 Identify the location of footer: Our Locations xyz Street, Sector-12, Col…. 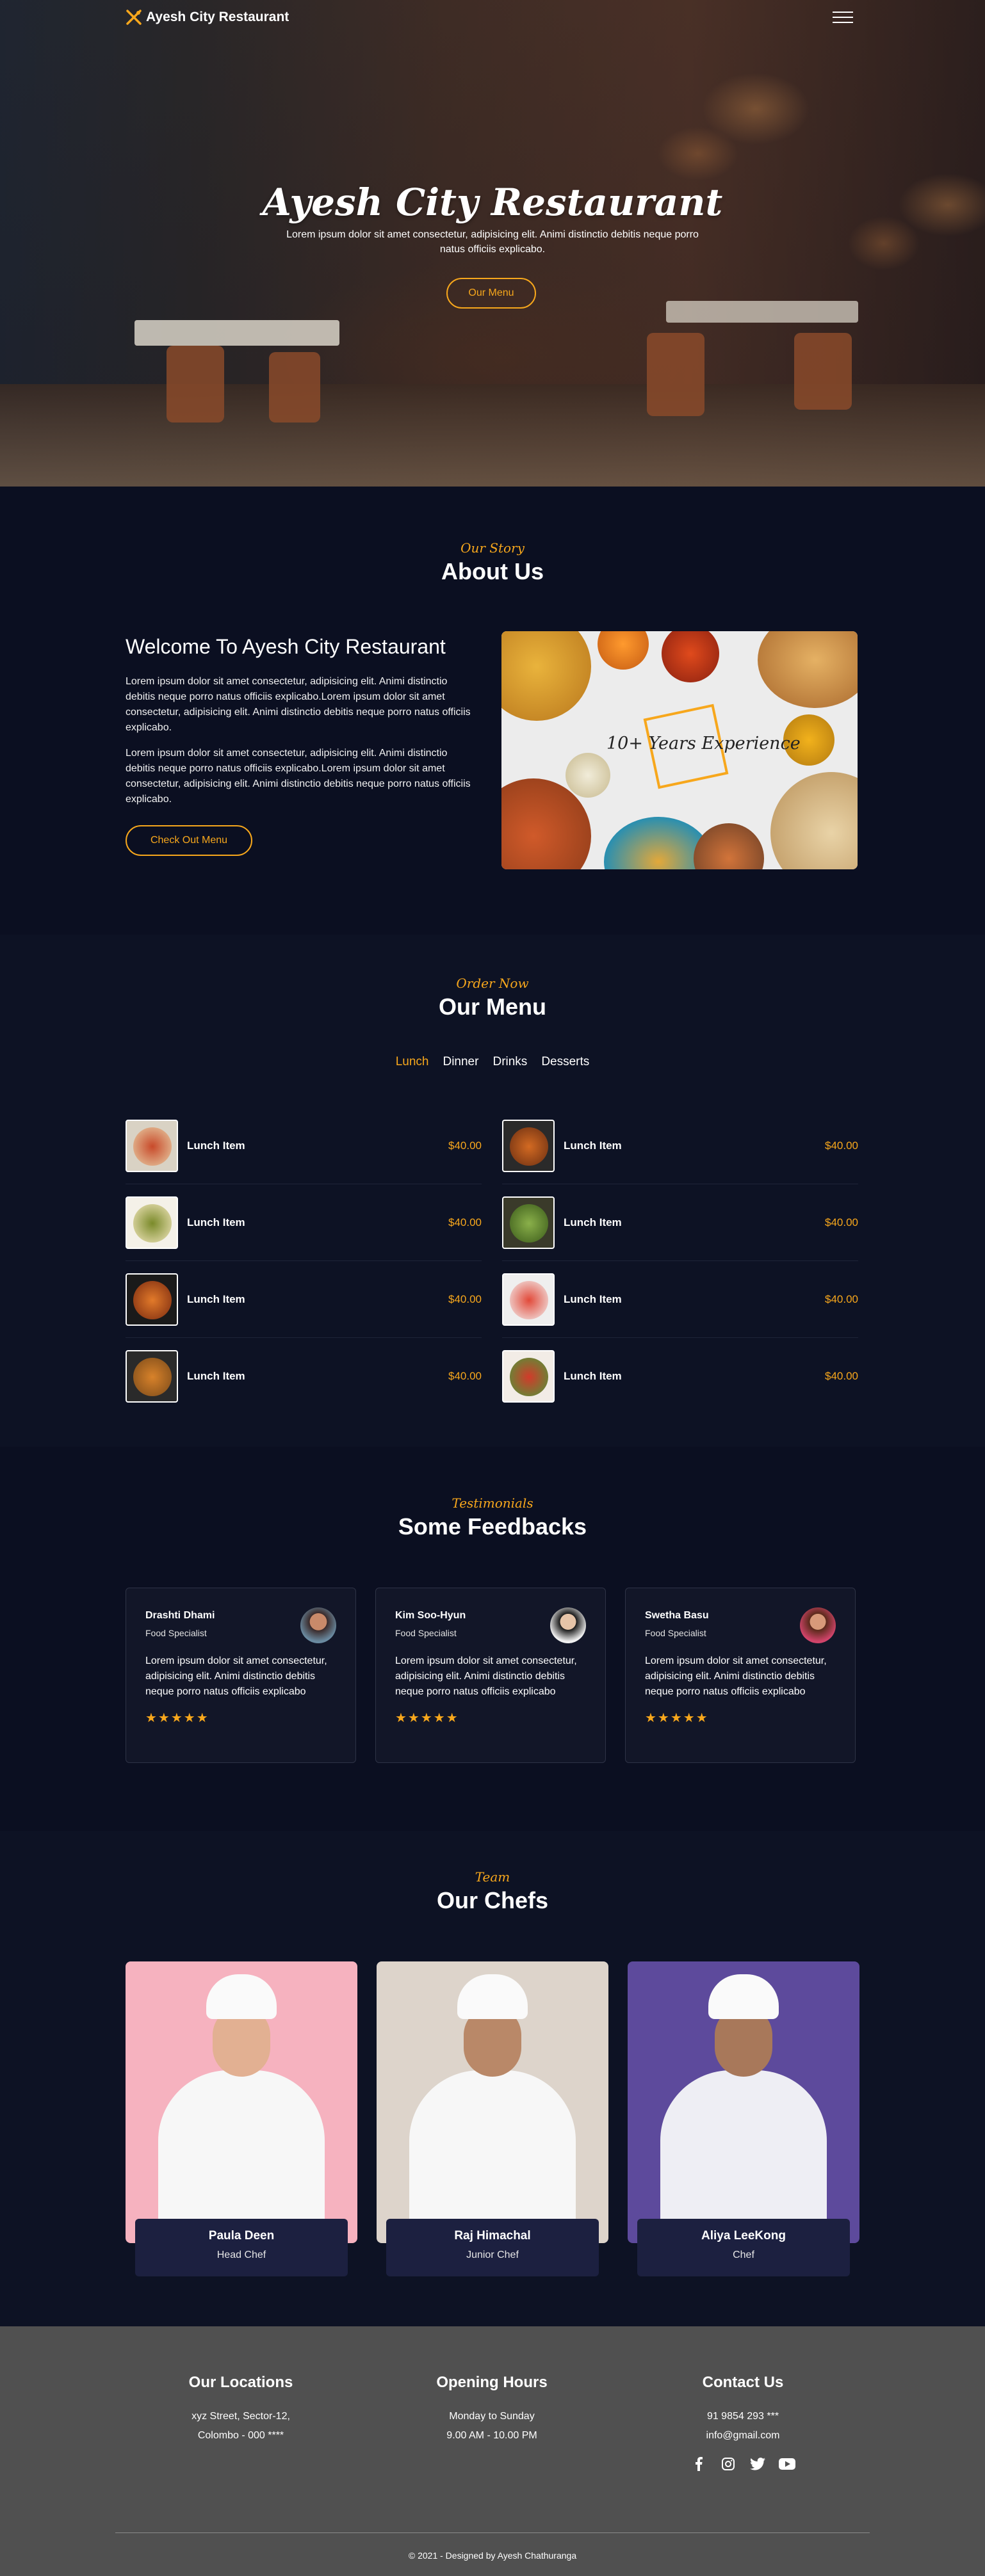
(492, 2451).